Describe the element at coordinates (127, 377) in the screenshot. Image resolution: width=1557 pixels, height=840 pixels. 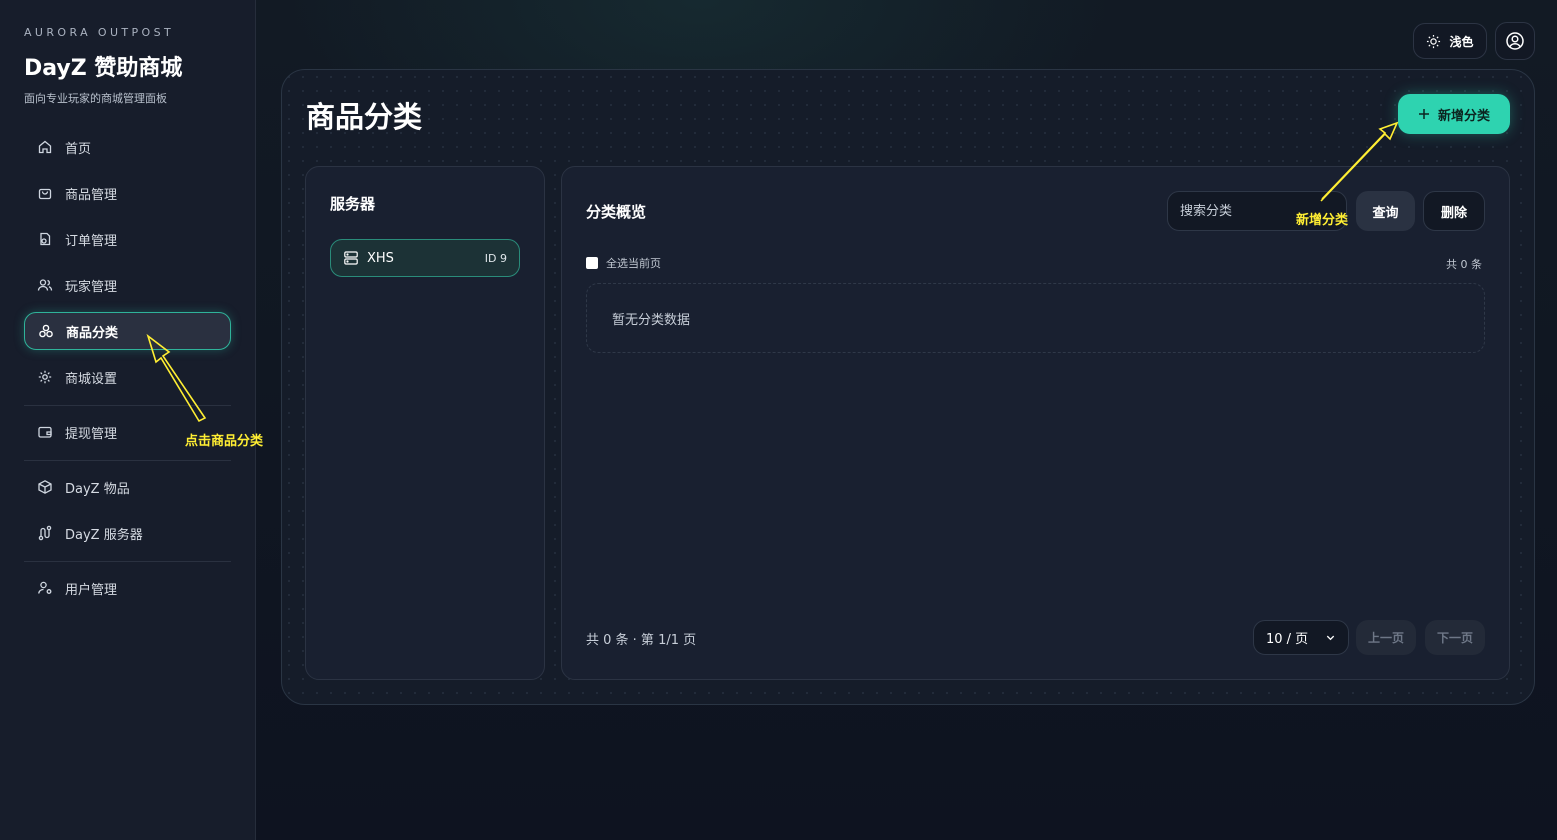
I see `sidebar-item-settings: 商城设置` at that location.